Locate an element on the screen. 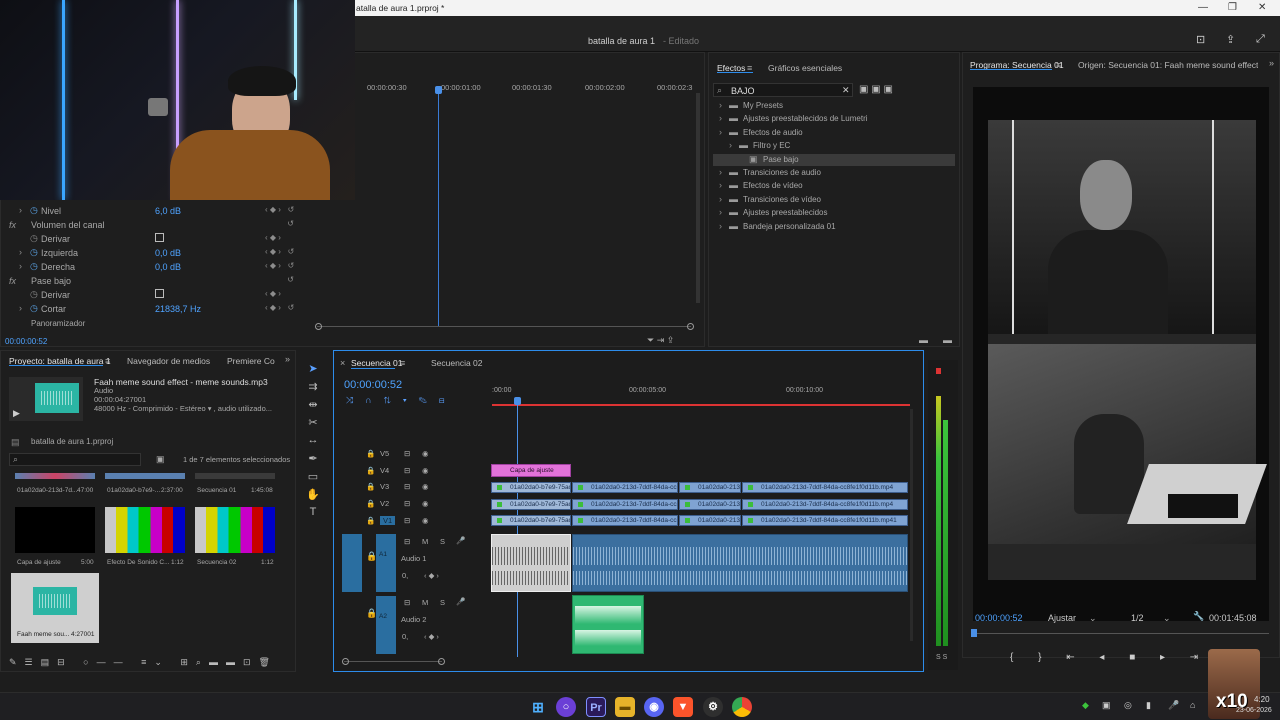  zoom-handle-right is located at coordinates (690, 326).